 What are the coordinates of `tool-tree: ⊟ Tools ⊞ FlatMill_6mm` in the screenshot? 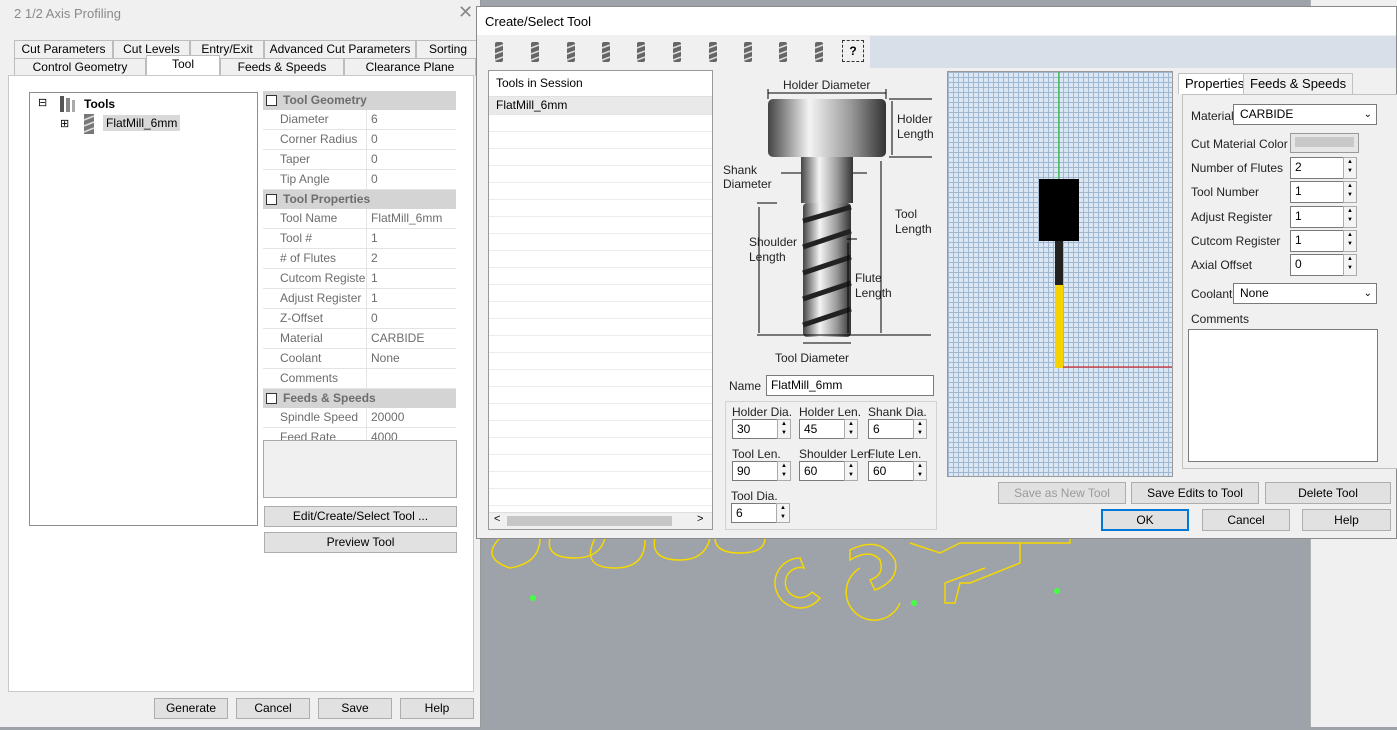 It's located at (143, 309).